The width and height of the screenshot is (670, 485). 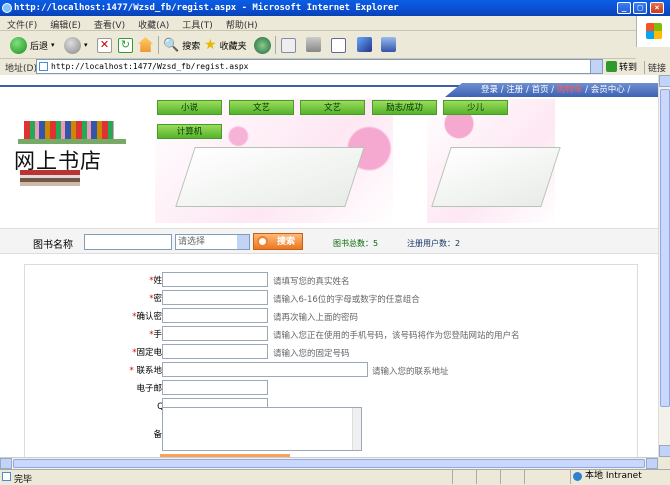 I want to click on form-row-phone: *固定电话： 请输入您的固定号码, so click(x=332, y=351).